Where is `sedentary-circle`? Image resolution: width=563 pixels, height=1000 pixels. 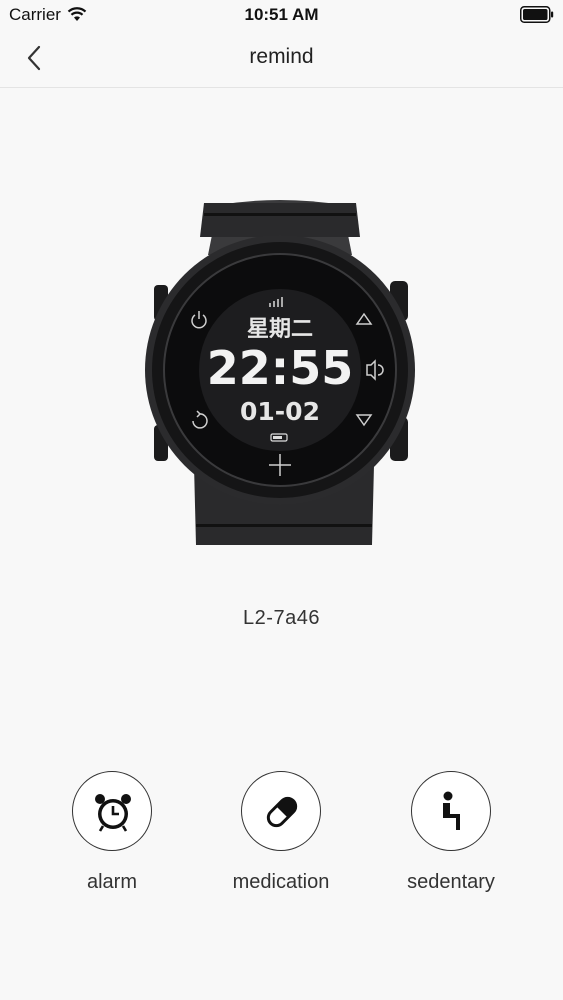
sedentary-circle is located at coordinates (451, 811).